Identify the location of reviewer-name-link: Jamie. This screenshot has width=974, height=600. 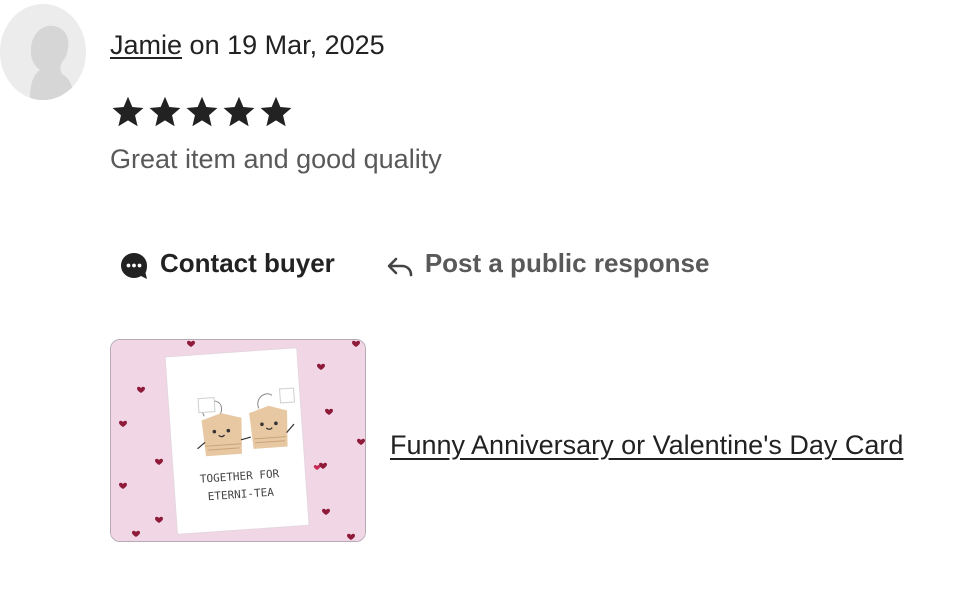
(146, 45).